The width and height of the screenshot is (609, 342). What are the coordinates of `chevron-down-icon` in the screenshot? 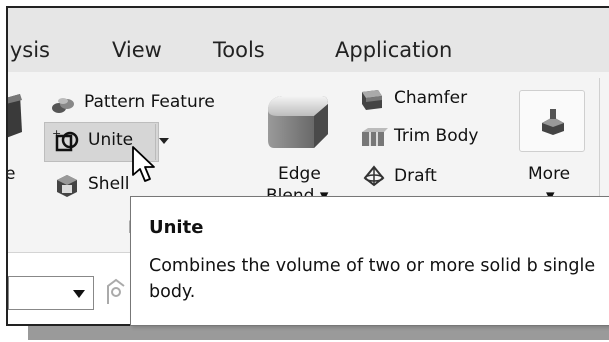 It's located at (164, 141).